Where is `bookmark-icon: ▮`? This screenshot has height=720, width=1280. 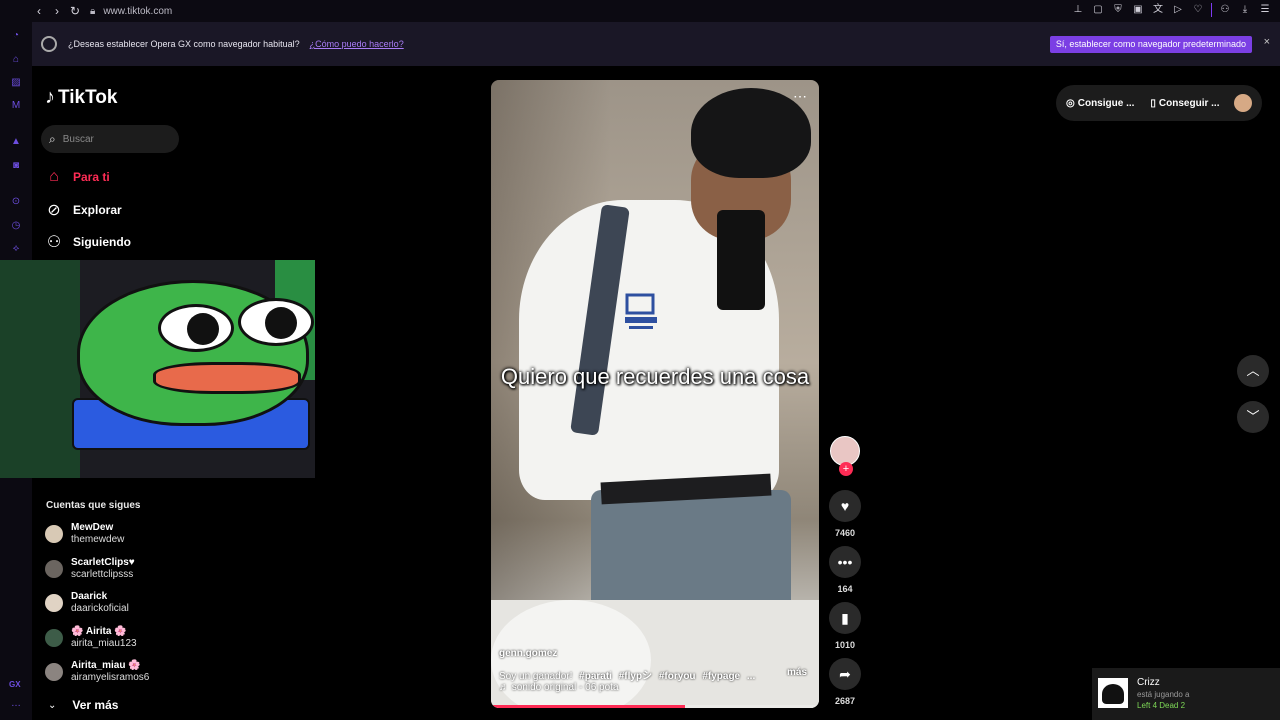 bookmark-icon: ▮ is located at coordinates (845, 618).